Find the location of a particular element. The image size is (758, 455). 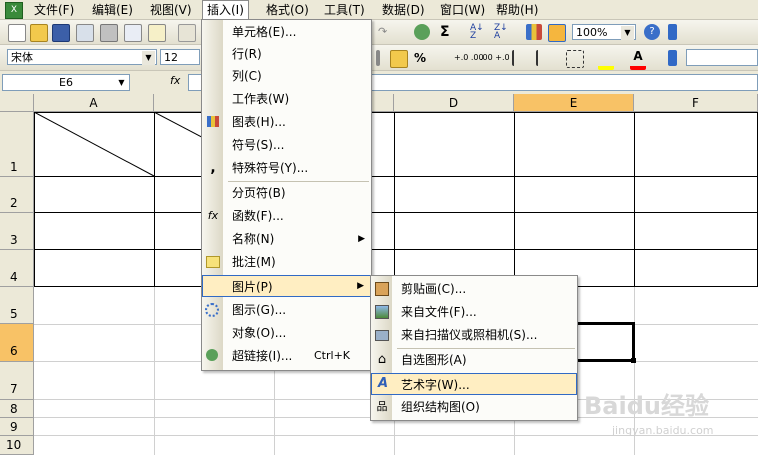

wordart-icon: A is located at coordinates (383, 383).